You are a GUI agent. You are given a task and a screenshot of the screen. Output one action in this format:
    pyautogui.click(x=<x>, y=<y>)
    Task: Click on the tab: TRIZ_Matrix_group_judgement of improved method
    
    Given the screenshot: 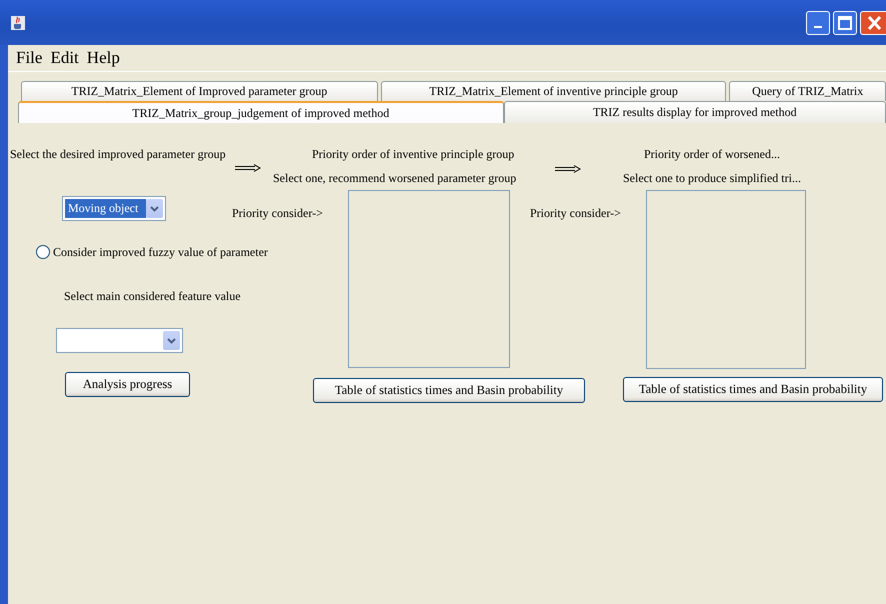 What is the action you would take?
    pyautogui.click(x=261, y=112)
    